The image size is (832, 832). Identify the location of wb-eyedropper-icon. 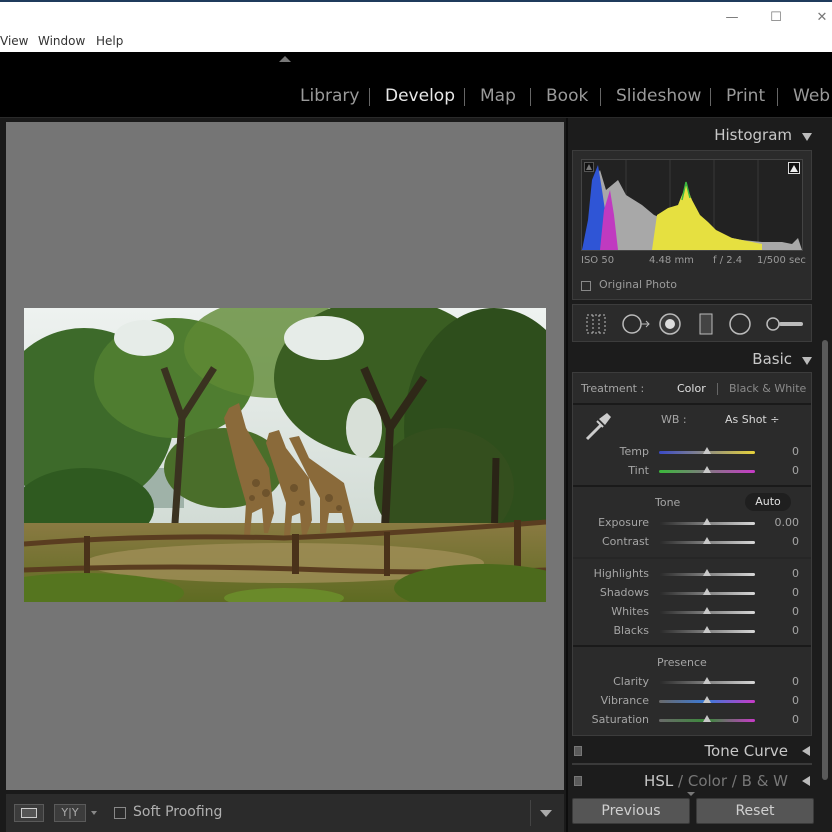
(598, 426).